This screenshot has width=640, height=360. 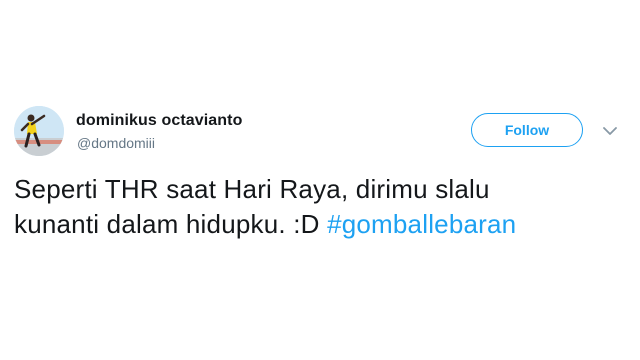 I want to click on tweet-text-line-1: Seperti THR saat Hari Raya, dirimu slalu, so click(x=252, y=189).